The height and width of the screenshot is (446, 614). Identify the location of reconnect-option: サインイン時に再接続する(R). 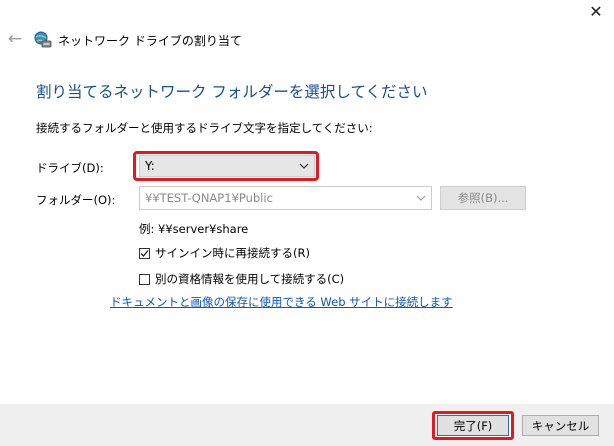
(224, 253).